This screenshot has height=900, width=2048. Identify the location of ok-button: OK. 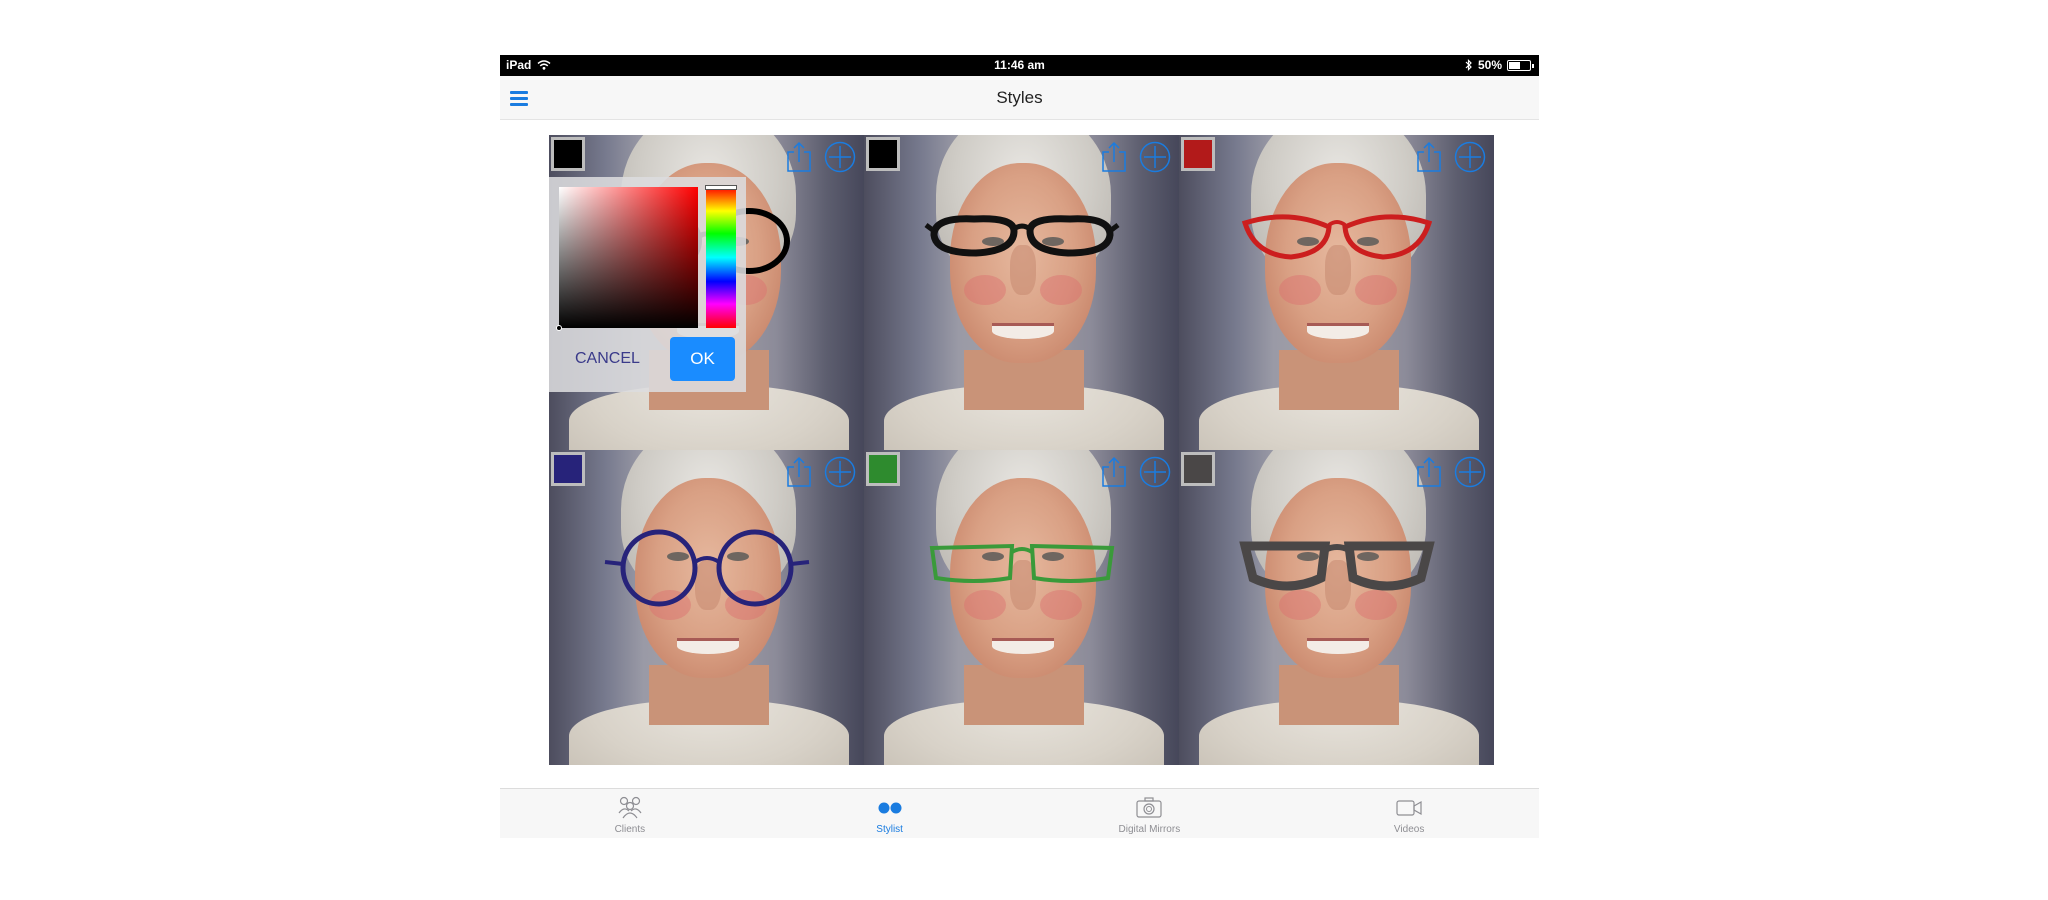
(702, 359).